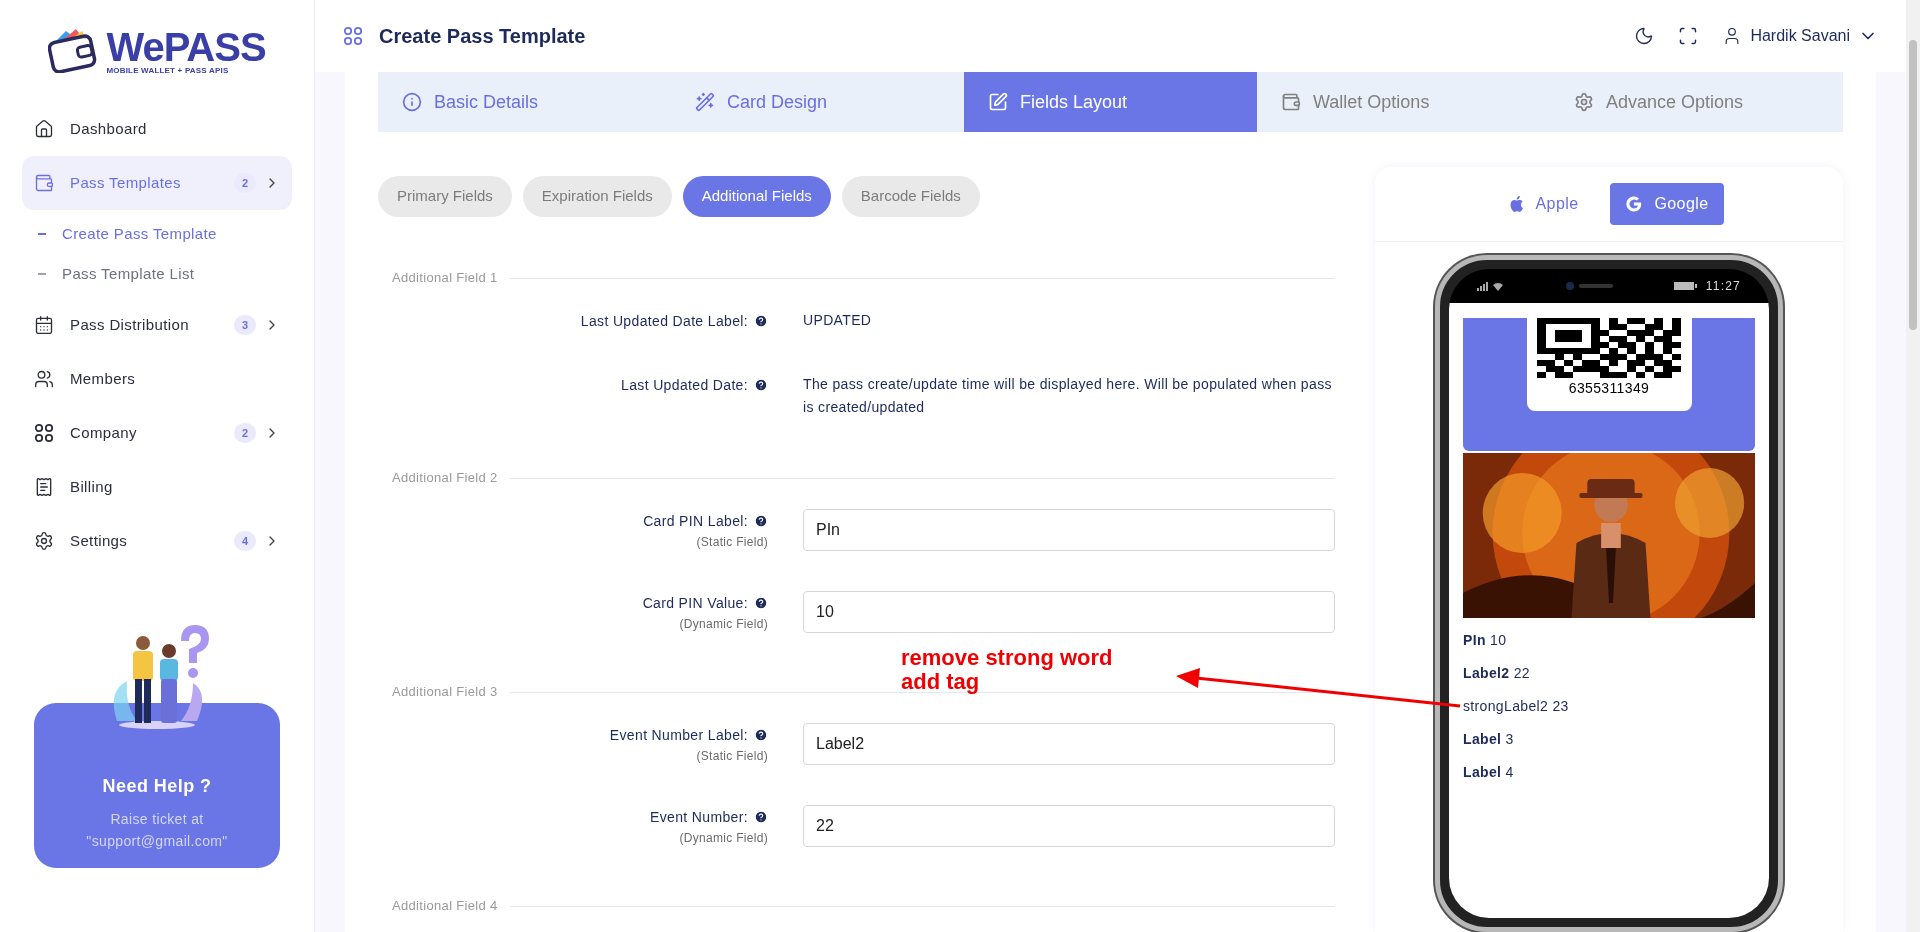 The width and height of the screenshot is (1920, 932). Describe the element at coordinates (1590, 286) in the screenshot. I see `camera-icon` at that location.